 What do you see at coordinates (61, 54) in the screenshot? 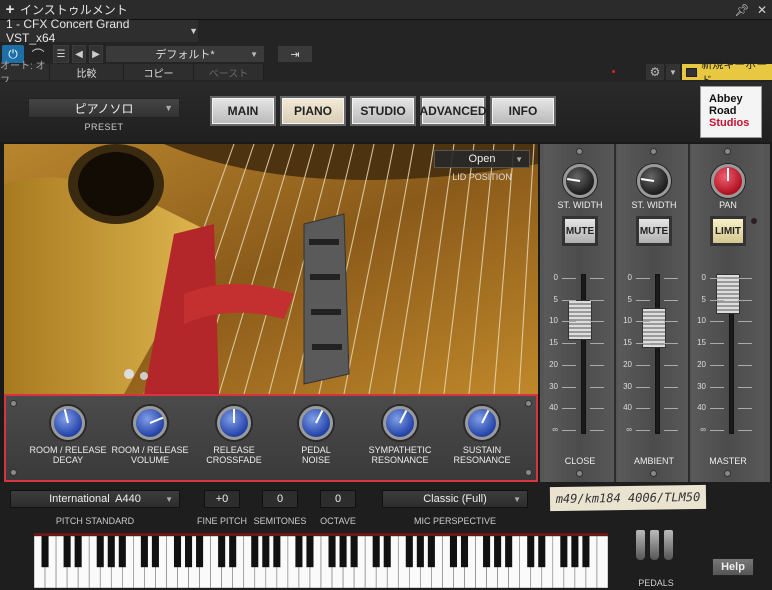
I see `preset-menu-icon: ☰` at bounding box center [61, 54].